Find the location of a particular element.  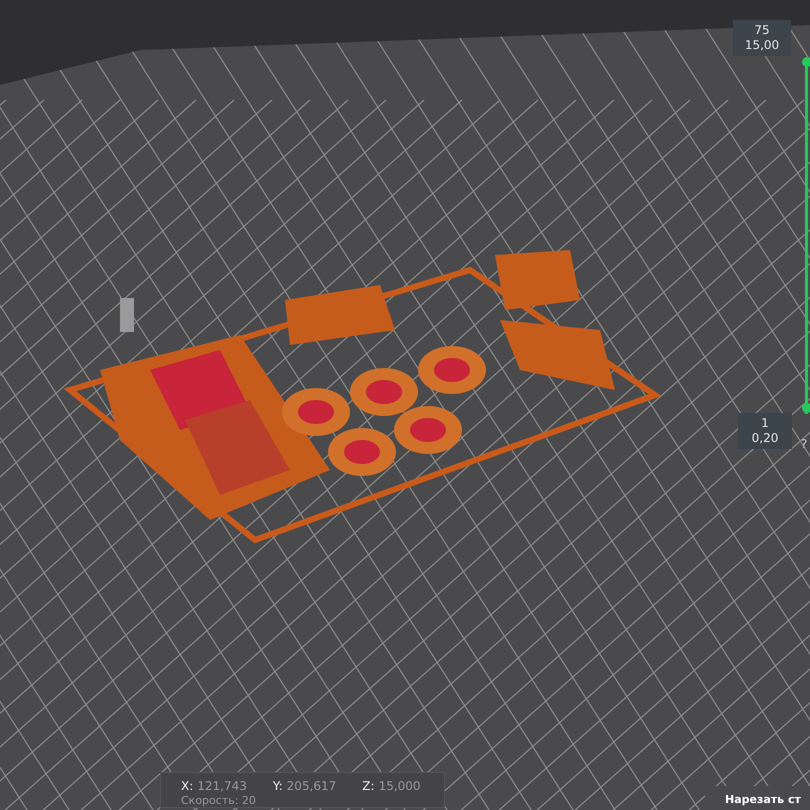

coordinate-value: 121,743 is located at coordinates (222, 786).